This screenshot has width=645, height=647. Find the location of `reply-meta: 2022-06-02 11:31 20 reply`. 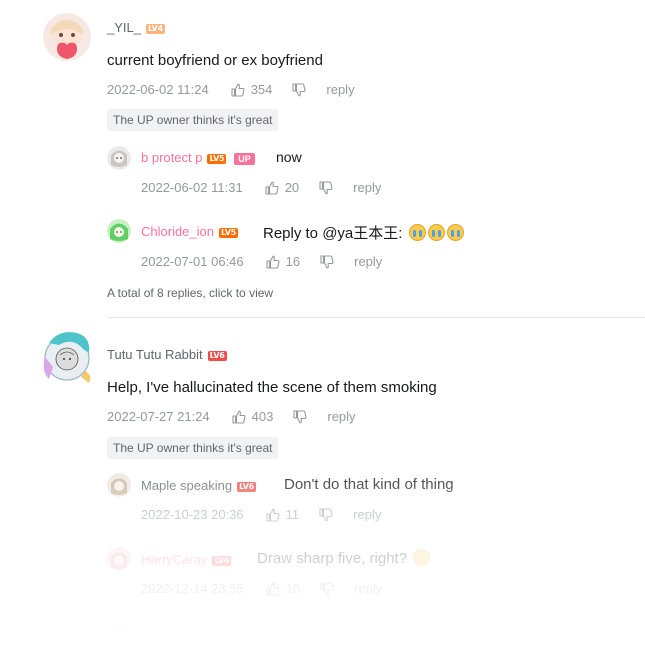

reply-meta: 2022-06-02 11:31 20 reply is located at coordinates (261, 187).